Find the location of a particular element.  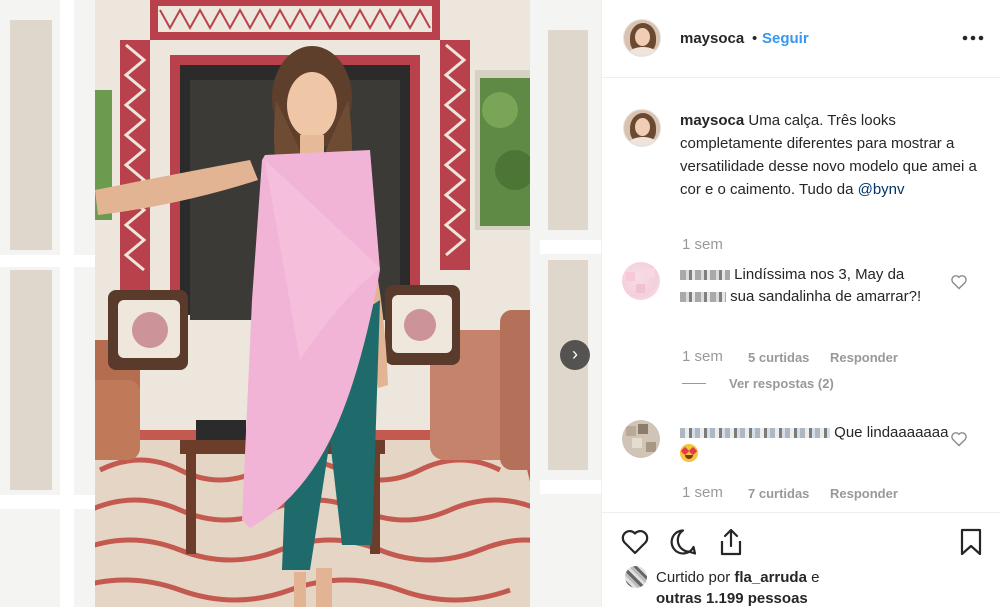

likes-prefix: Curtido por is located at coordinates (693, 577).